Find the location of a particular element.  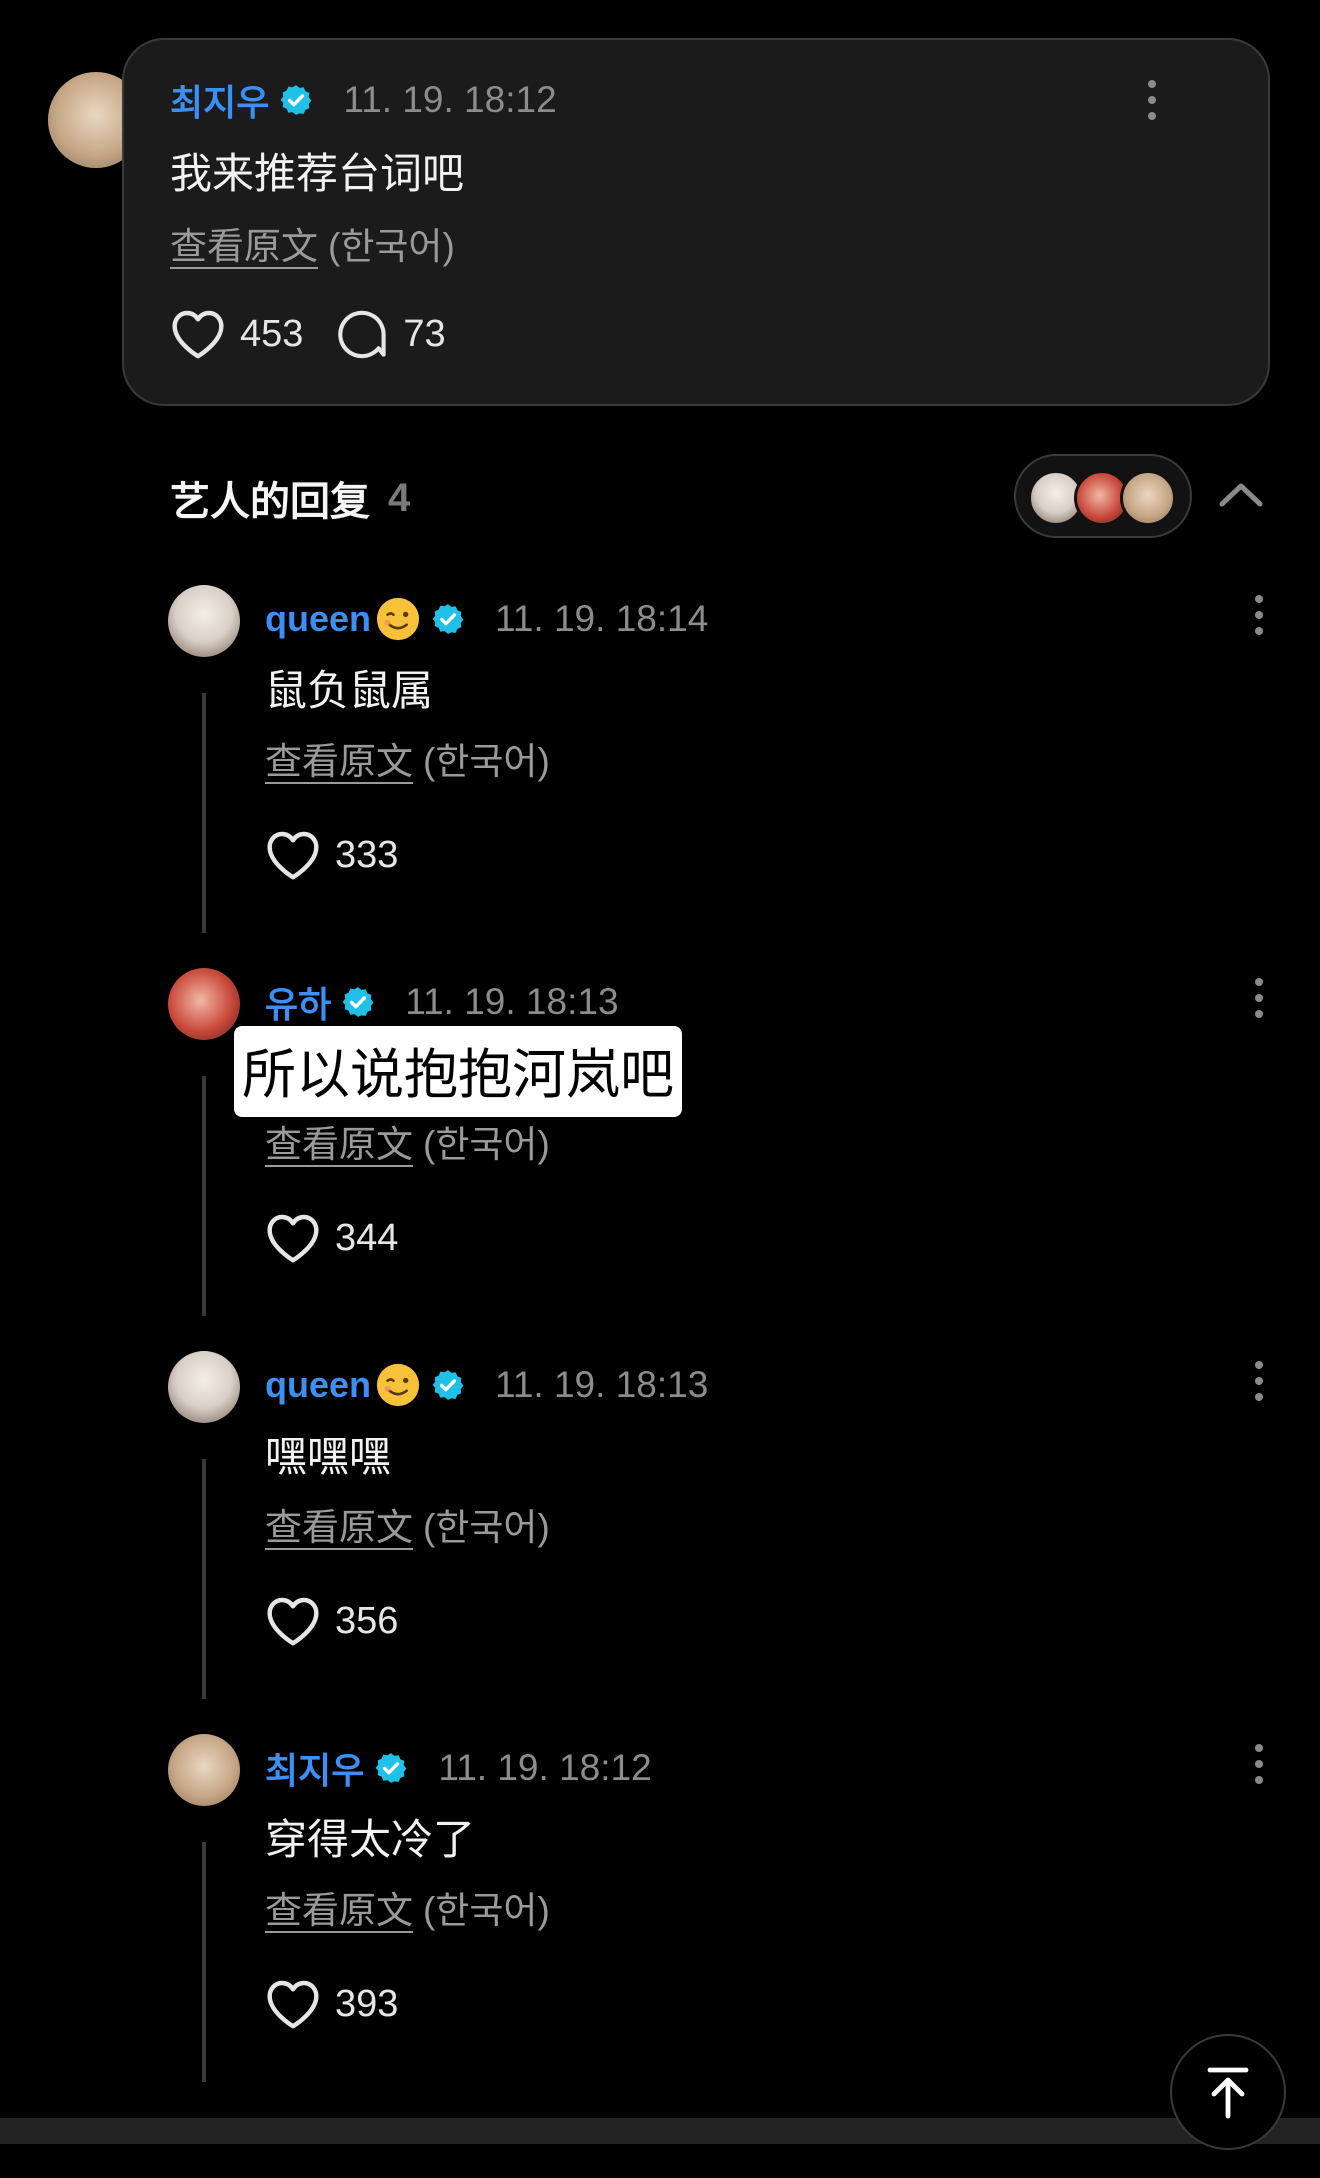

comment-button: 73 is located at coordinates (391, 334).